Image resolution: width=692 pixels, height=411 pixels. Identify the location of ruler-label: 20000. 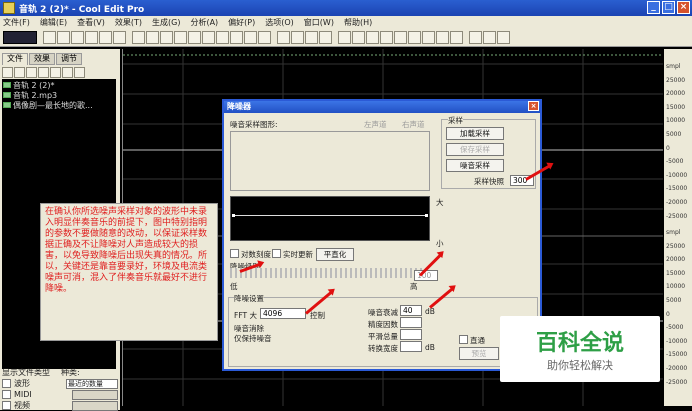
(676, 259).